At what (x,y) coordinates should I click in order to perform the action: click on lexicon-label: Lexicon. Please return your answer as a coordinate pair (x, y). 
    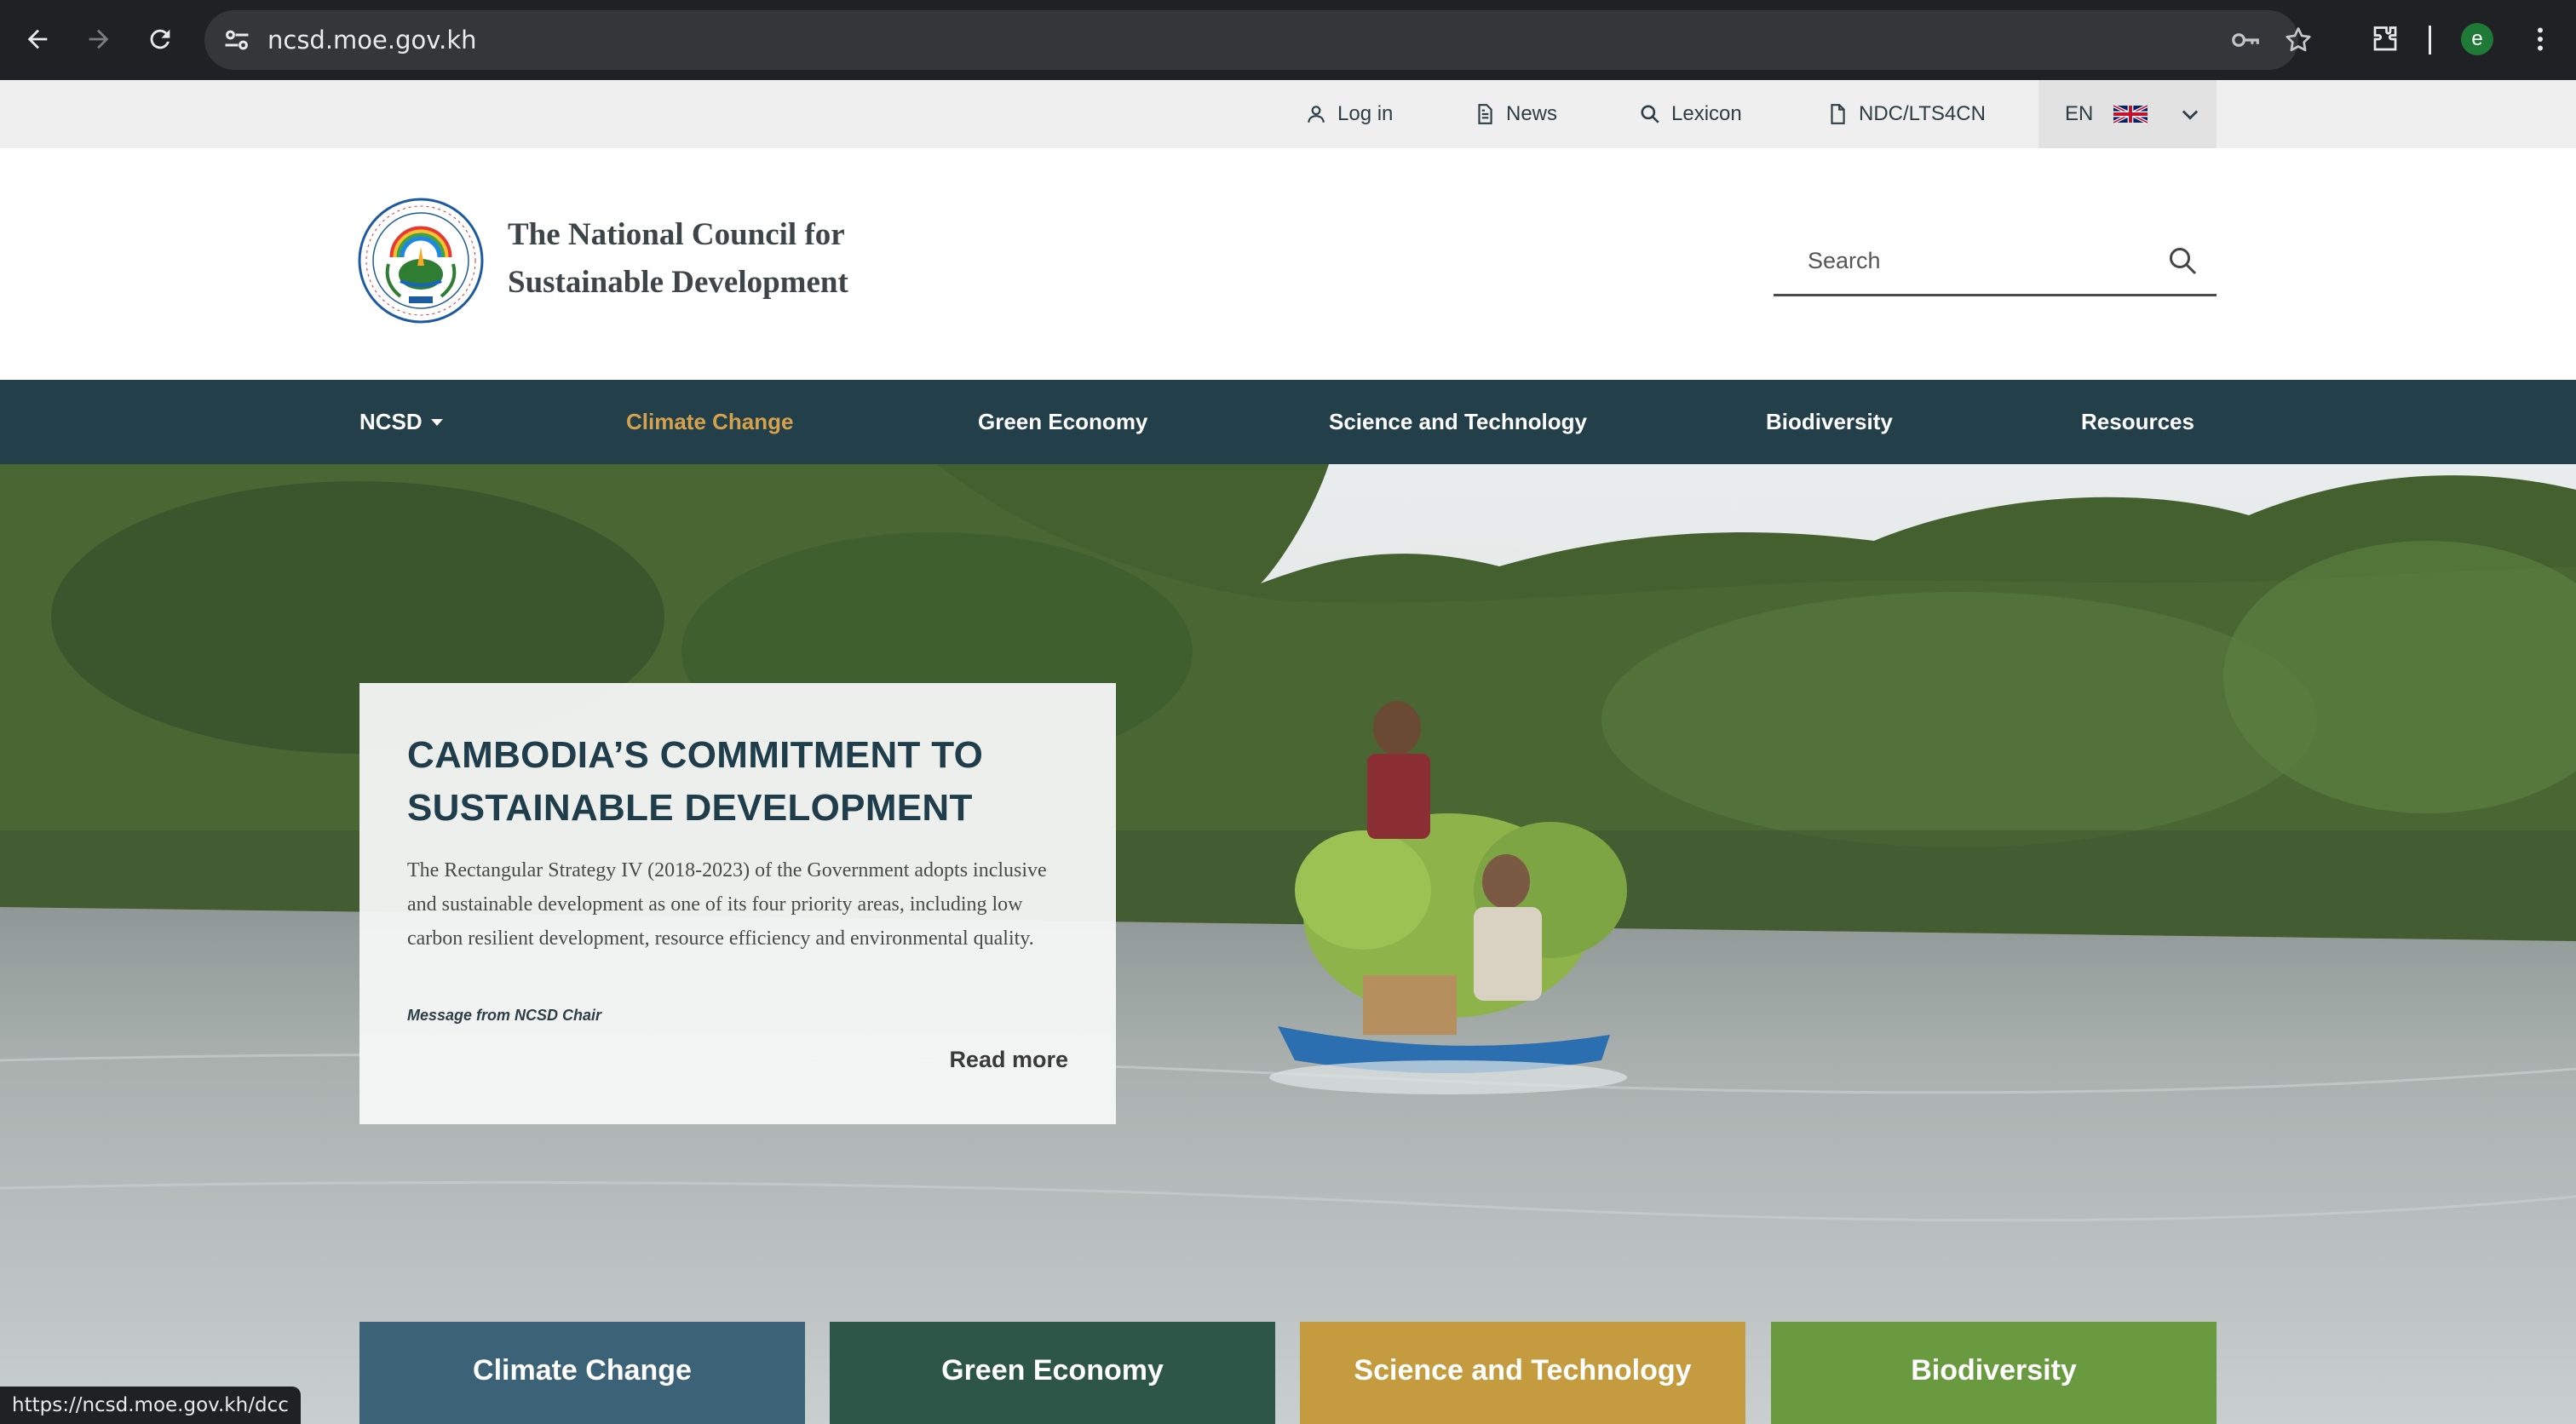
    Looking at the image, I should click on (1706, 113).